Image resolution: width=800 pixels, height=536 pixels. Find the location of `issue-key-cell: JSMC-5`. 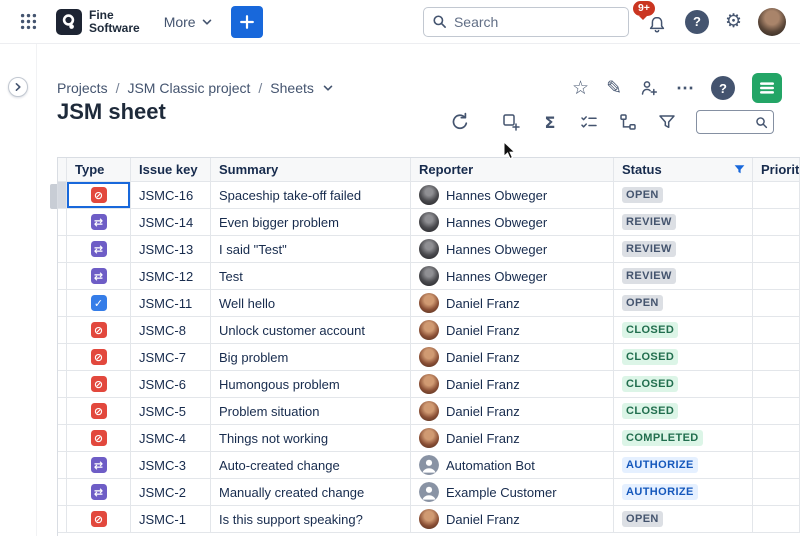

issue-key-cell: JSMC-5 is located at coordinates (171, 411).